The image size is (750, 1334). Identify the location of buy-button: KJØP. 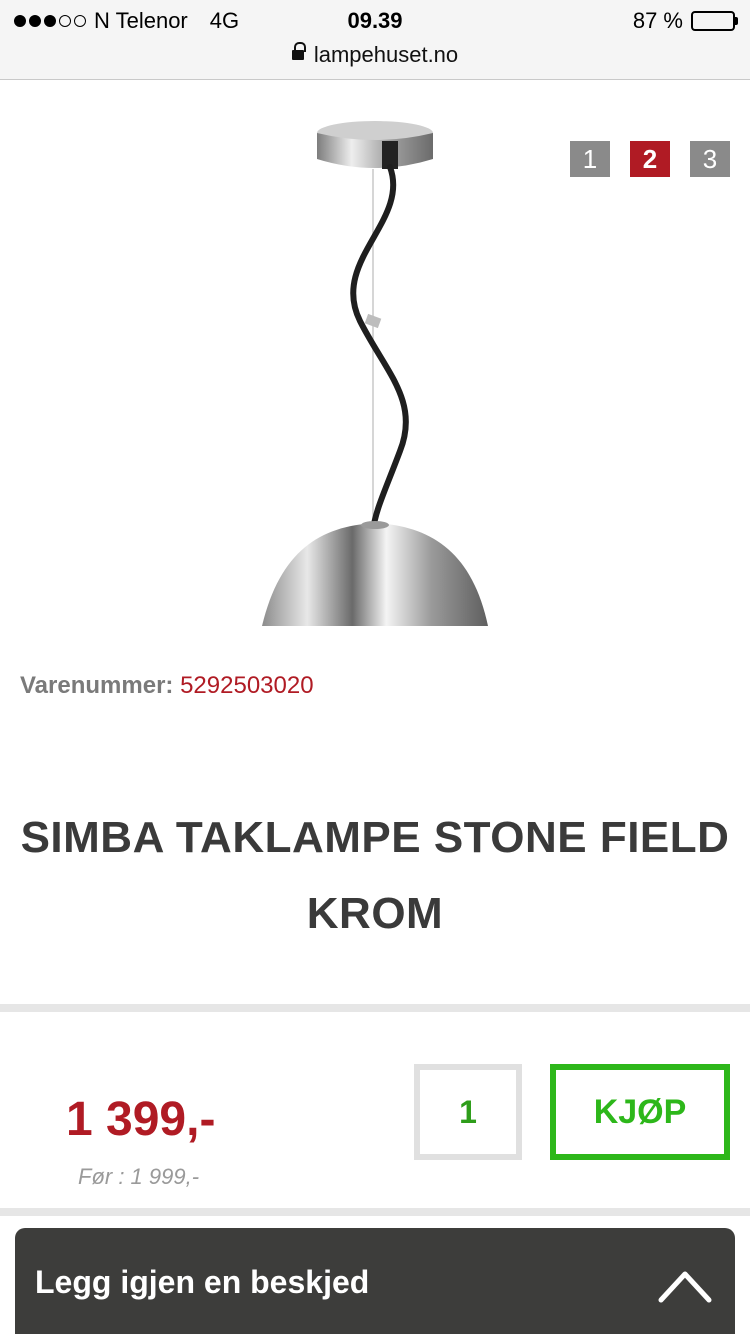
(640, 1112).